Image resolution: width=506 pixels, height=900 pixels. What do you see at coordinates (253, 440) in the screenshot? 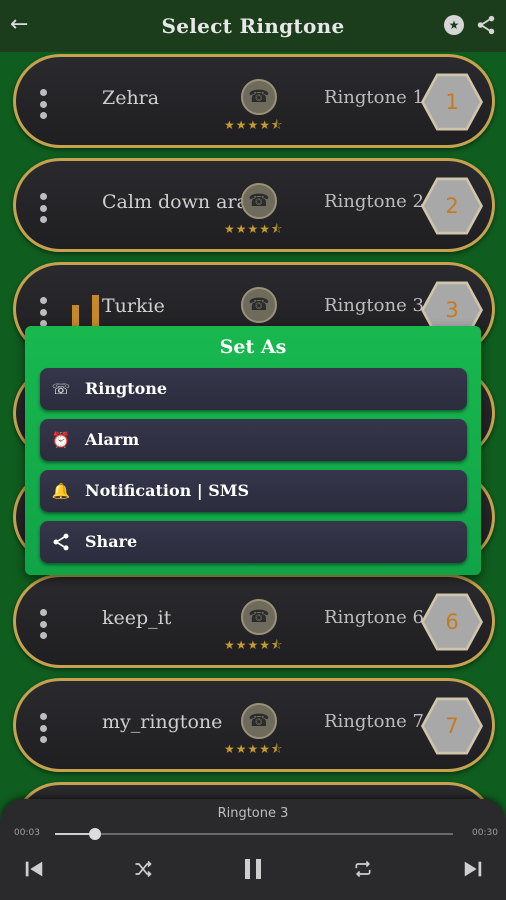
I see `set-as-alarm-button: ⏰ Alarm` at bounding box center [253, 440].